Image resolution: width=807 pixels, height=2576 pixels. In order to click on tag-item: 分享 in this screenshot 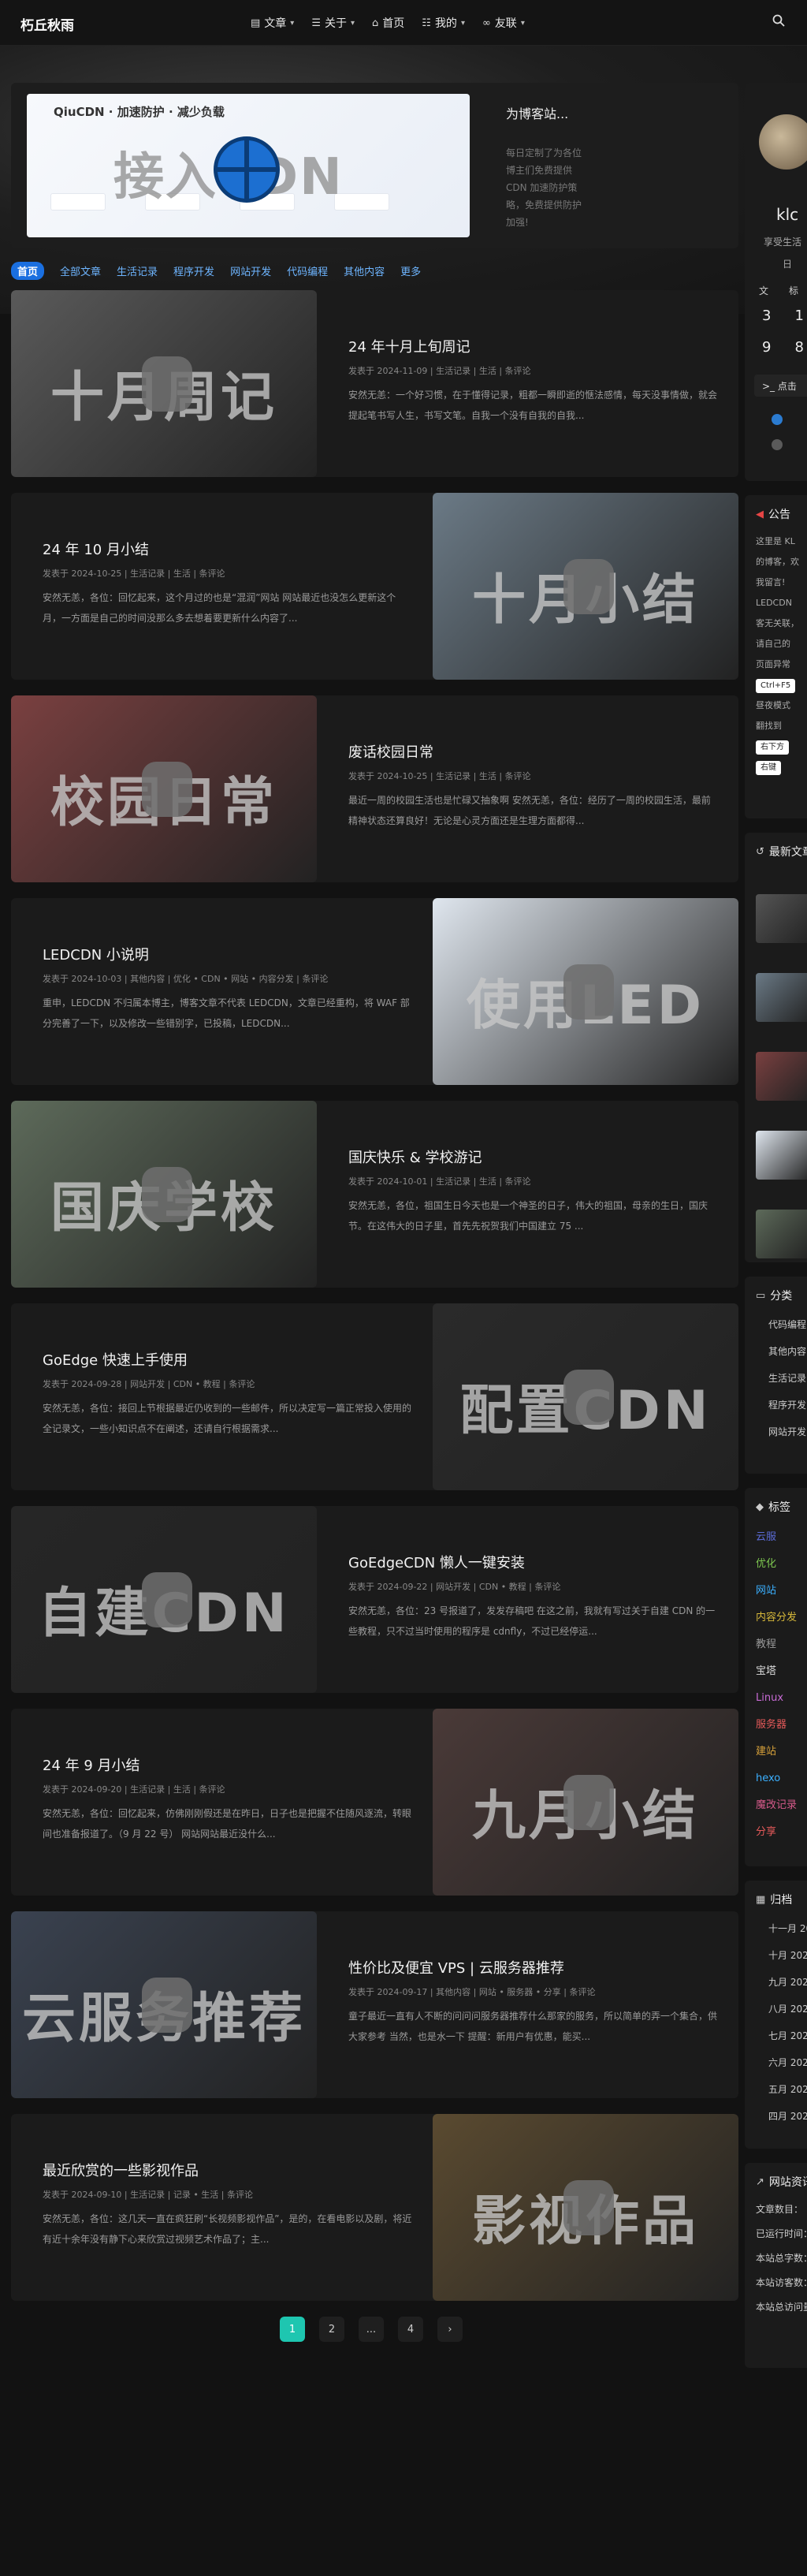, I will do `click(776, 1832)`.